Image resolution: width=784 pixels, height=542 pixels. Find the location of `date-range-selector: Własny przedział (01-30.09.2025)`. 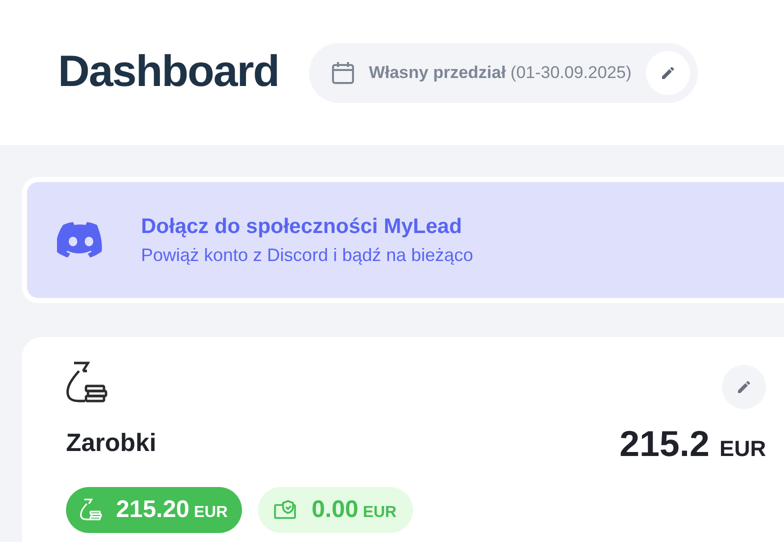

date-range-selector: Własny przedział (01-30.09.2025) is located at coordinates (503, 72).